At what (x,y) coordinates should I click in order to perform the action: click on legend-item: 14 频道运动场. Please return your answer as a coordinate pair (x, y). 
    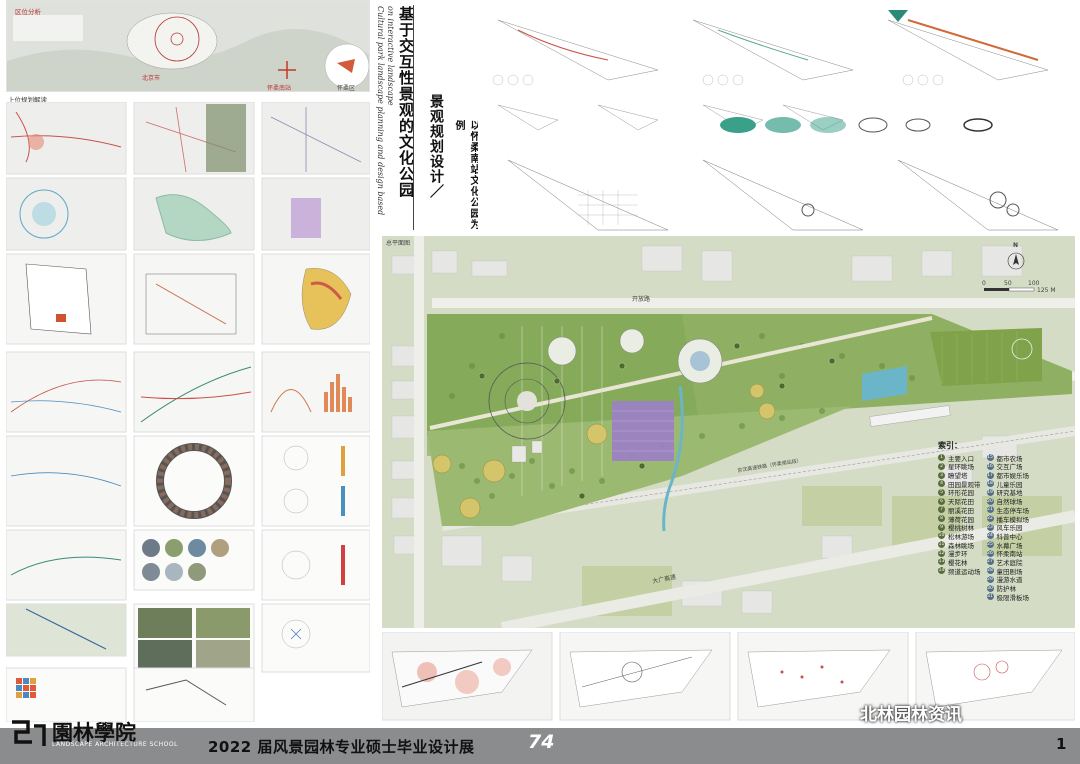
    Looking at the image, I should click on (959, 571).